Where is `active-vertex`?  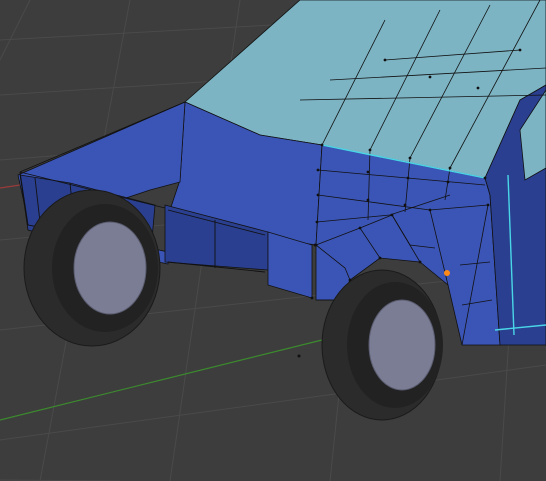 active-vertex is located at coordinates (447, 273).